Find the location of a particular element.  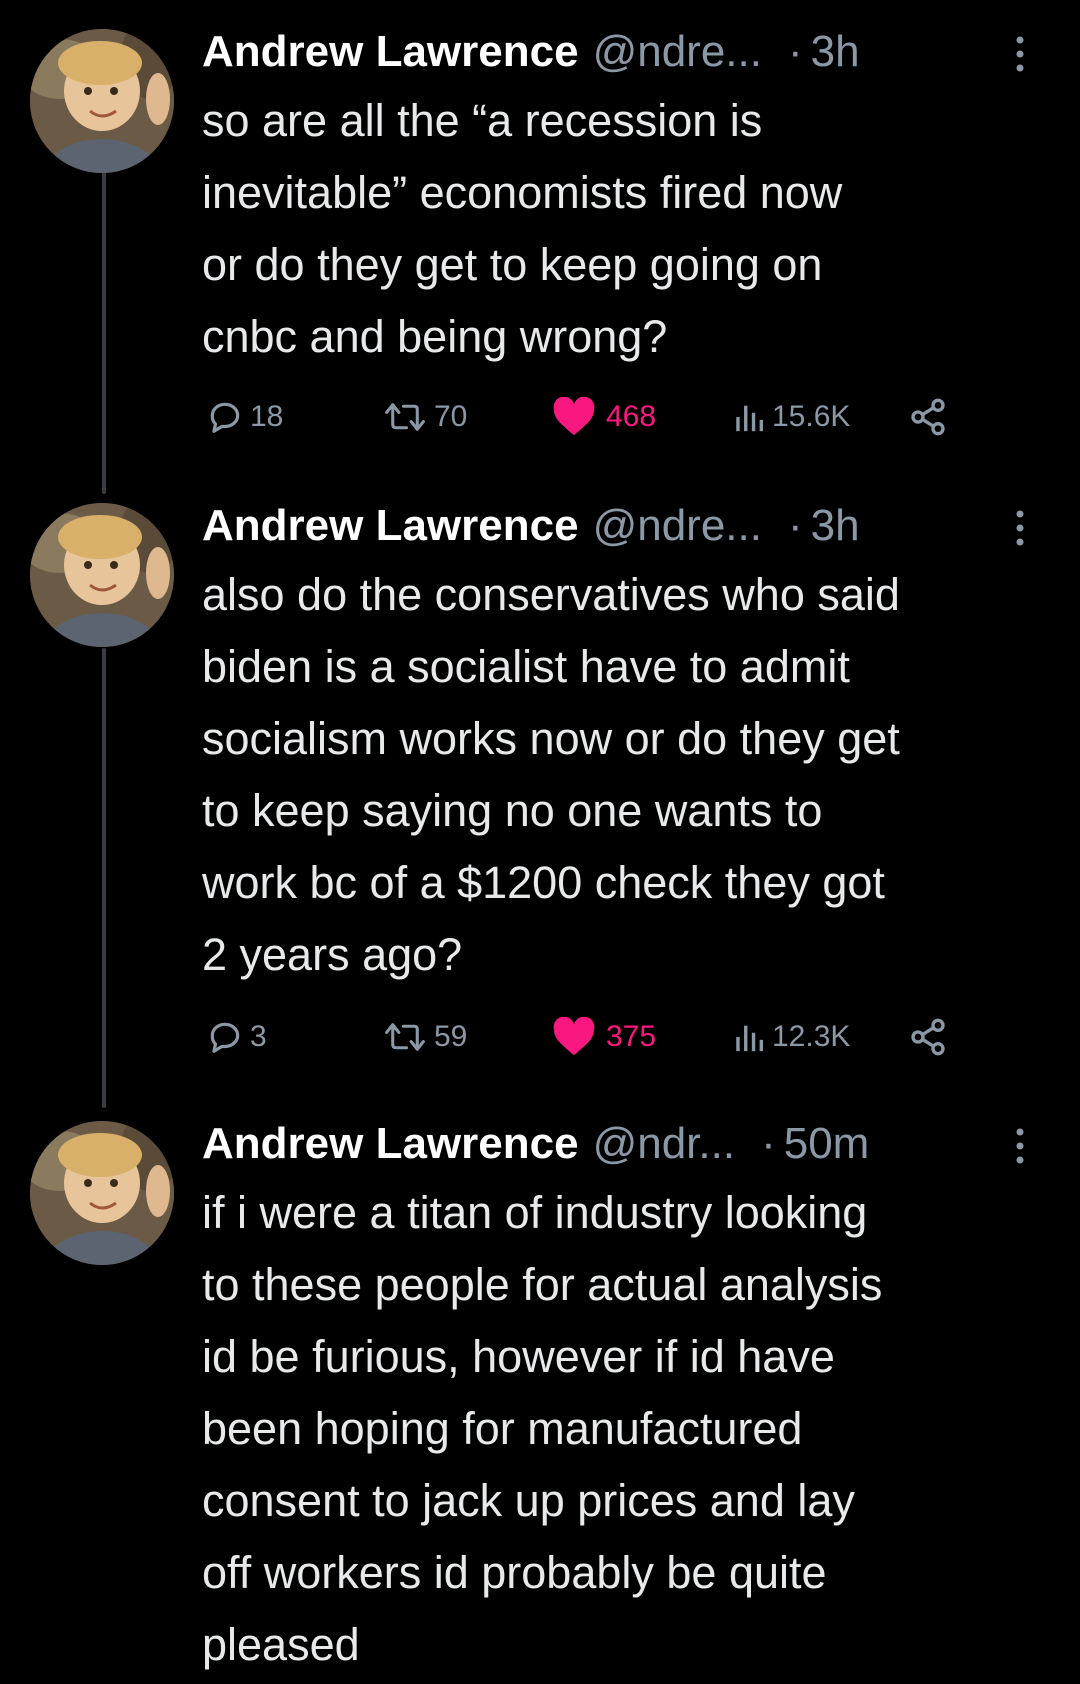

like-count: 375 is located at coordinates (631, 1036).